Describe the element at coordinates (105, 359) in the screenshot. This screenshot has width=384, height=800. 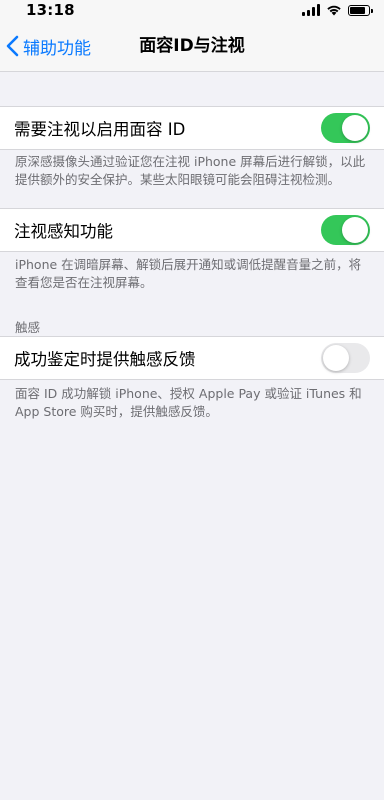
I see `setting-label: 成功鉴定时提供触感反馈` at that location.